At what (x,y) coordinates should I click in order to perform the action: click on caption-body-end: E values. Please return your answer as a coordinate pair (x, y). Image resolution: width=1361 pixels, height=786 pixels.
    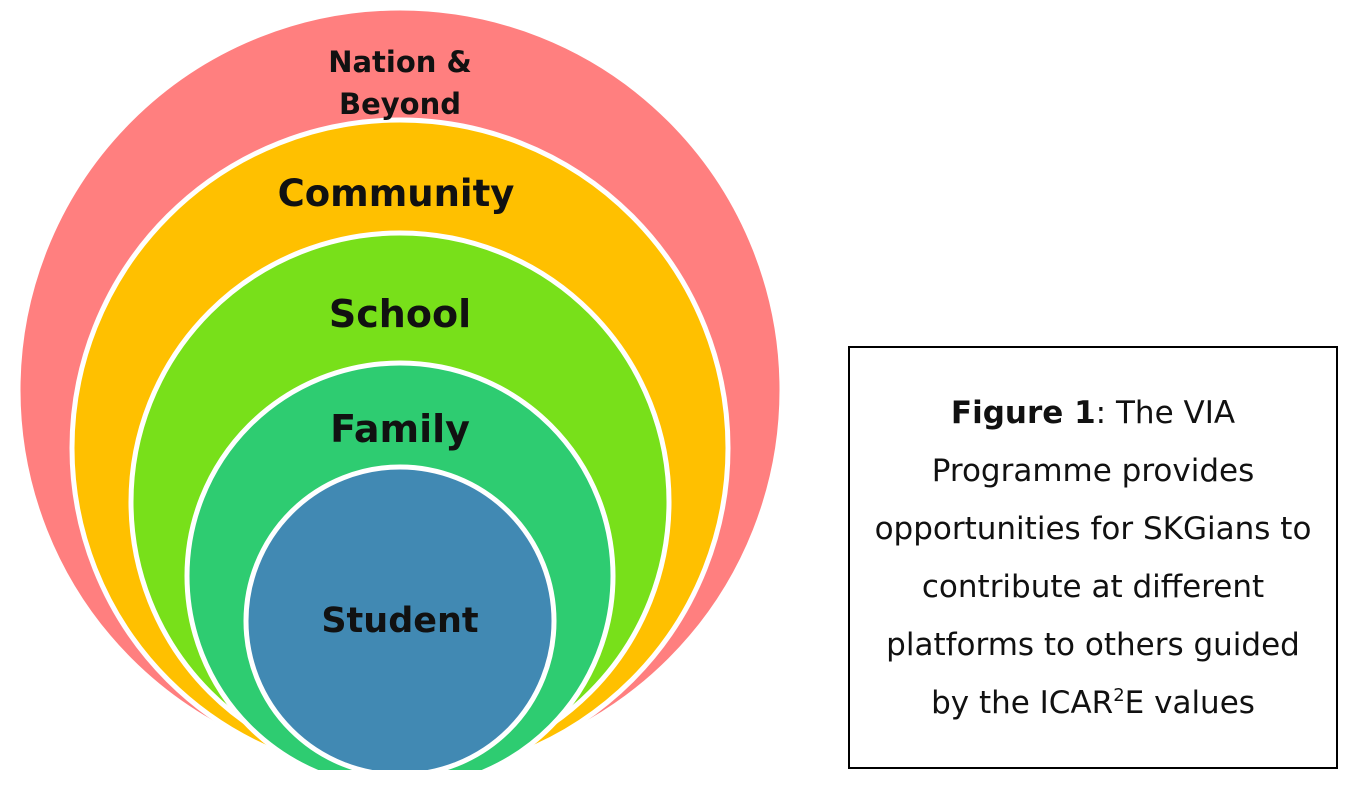
    Looking at the image, I should click on (1189, 702).